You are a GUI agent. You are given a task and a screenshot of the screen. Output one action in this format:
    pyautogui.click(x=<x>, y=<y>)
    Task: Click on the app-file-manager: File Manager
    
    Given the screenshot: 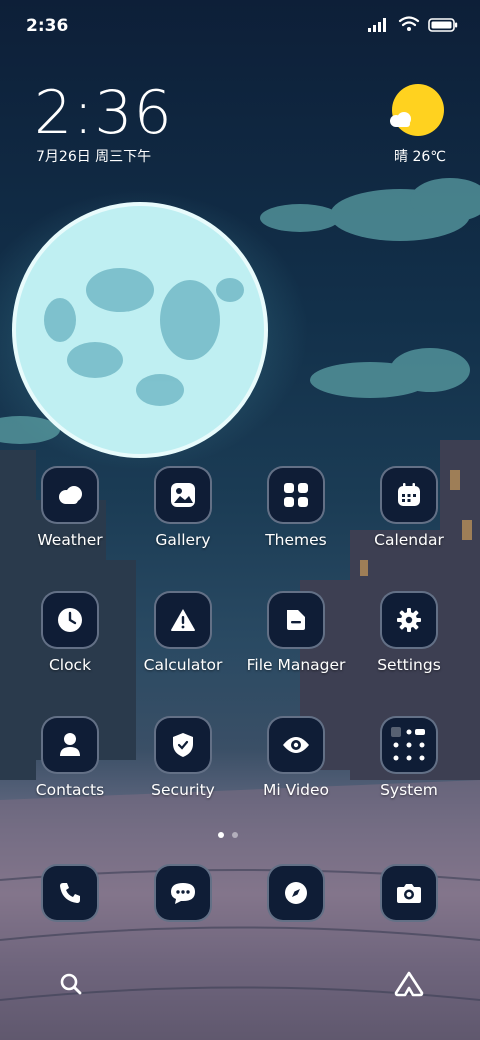 What is the action you would take?
    pyautogui.click(x=296, y=632)
    